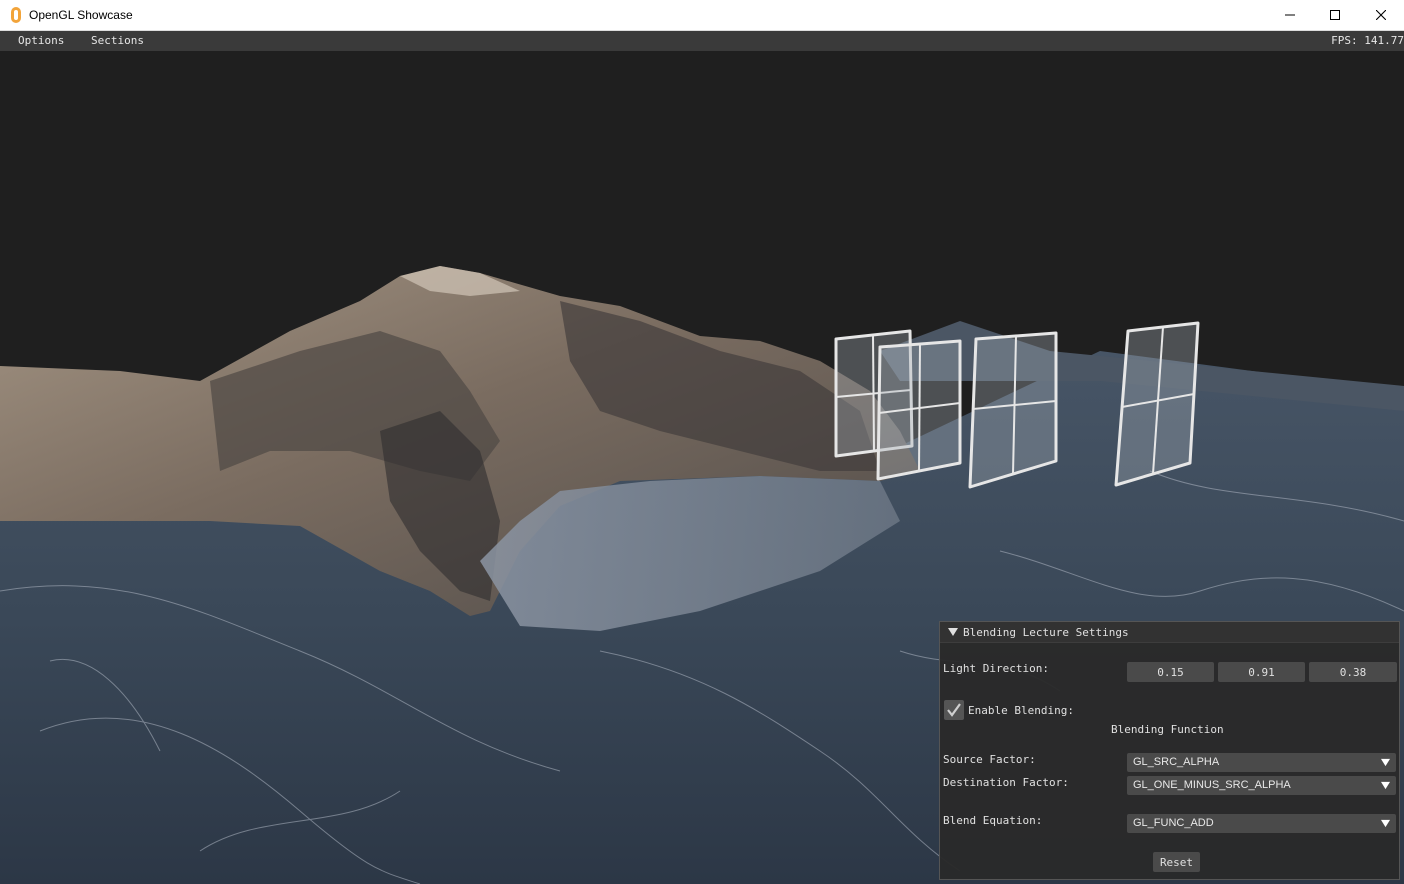  I want to click on blend-equation-value: GL_FUNC_ADD, so click(1173, 823).